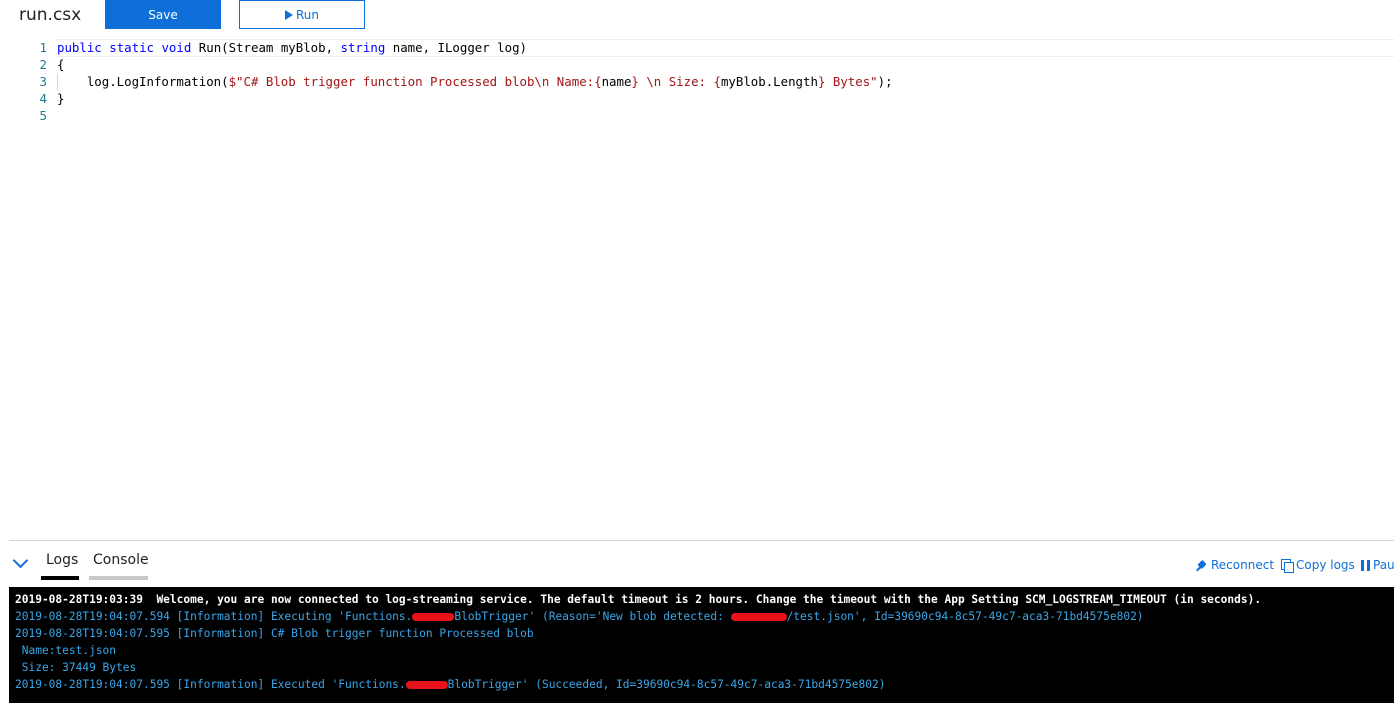 Image resolution: width=1394 pixels, height=703 pixels. I want to click on line-number: 3, so click(43, 81).